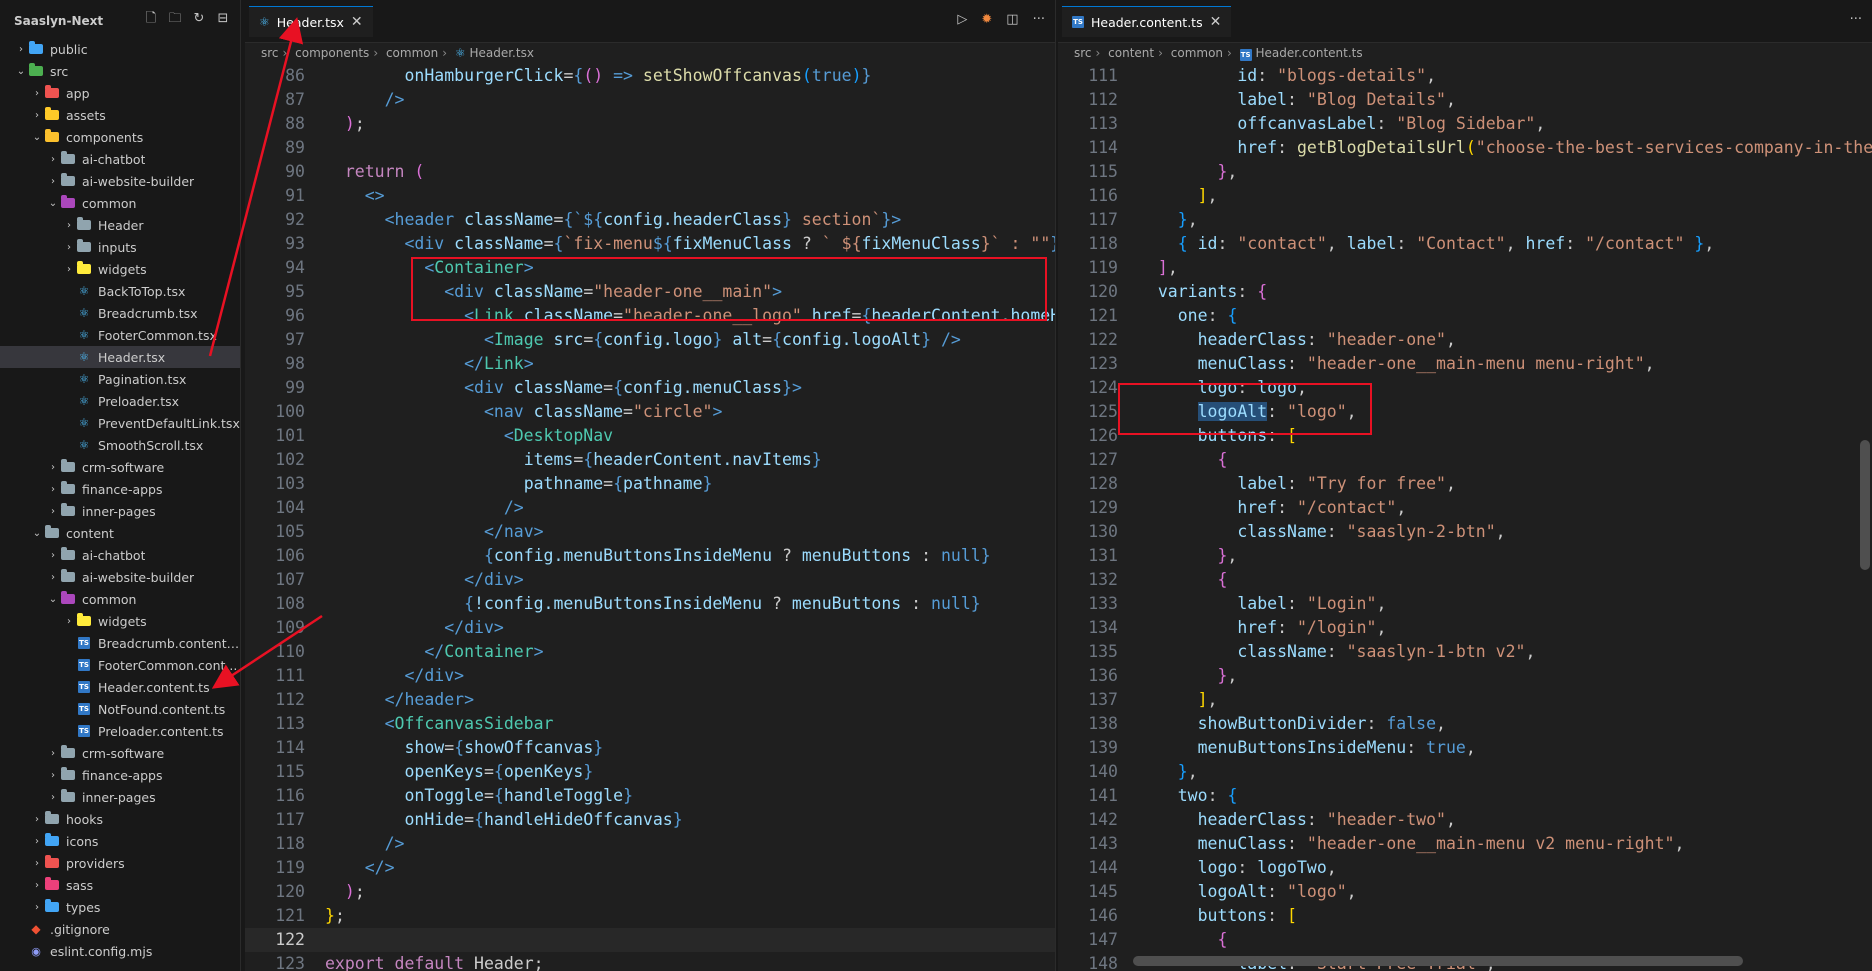  I want to click on code-line: 128 label: "Try for free",, so click(1465, 484).